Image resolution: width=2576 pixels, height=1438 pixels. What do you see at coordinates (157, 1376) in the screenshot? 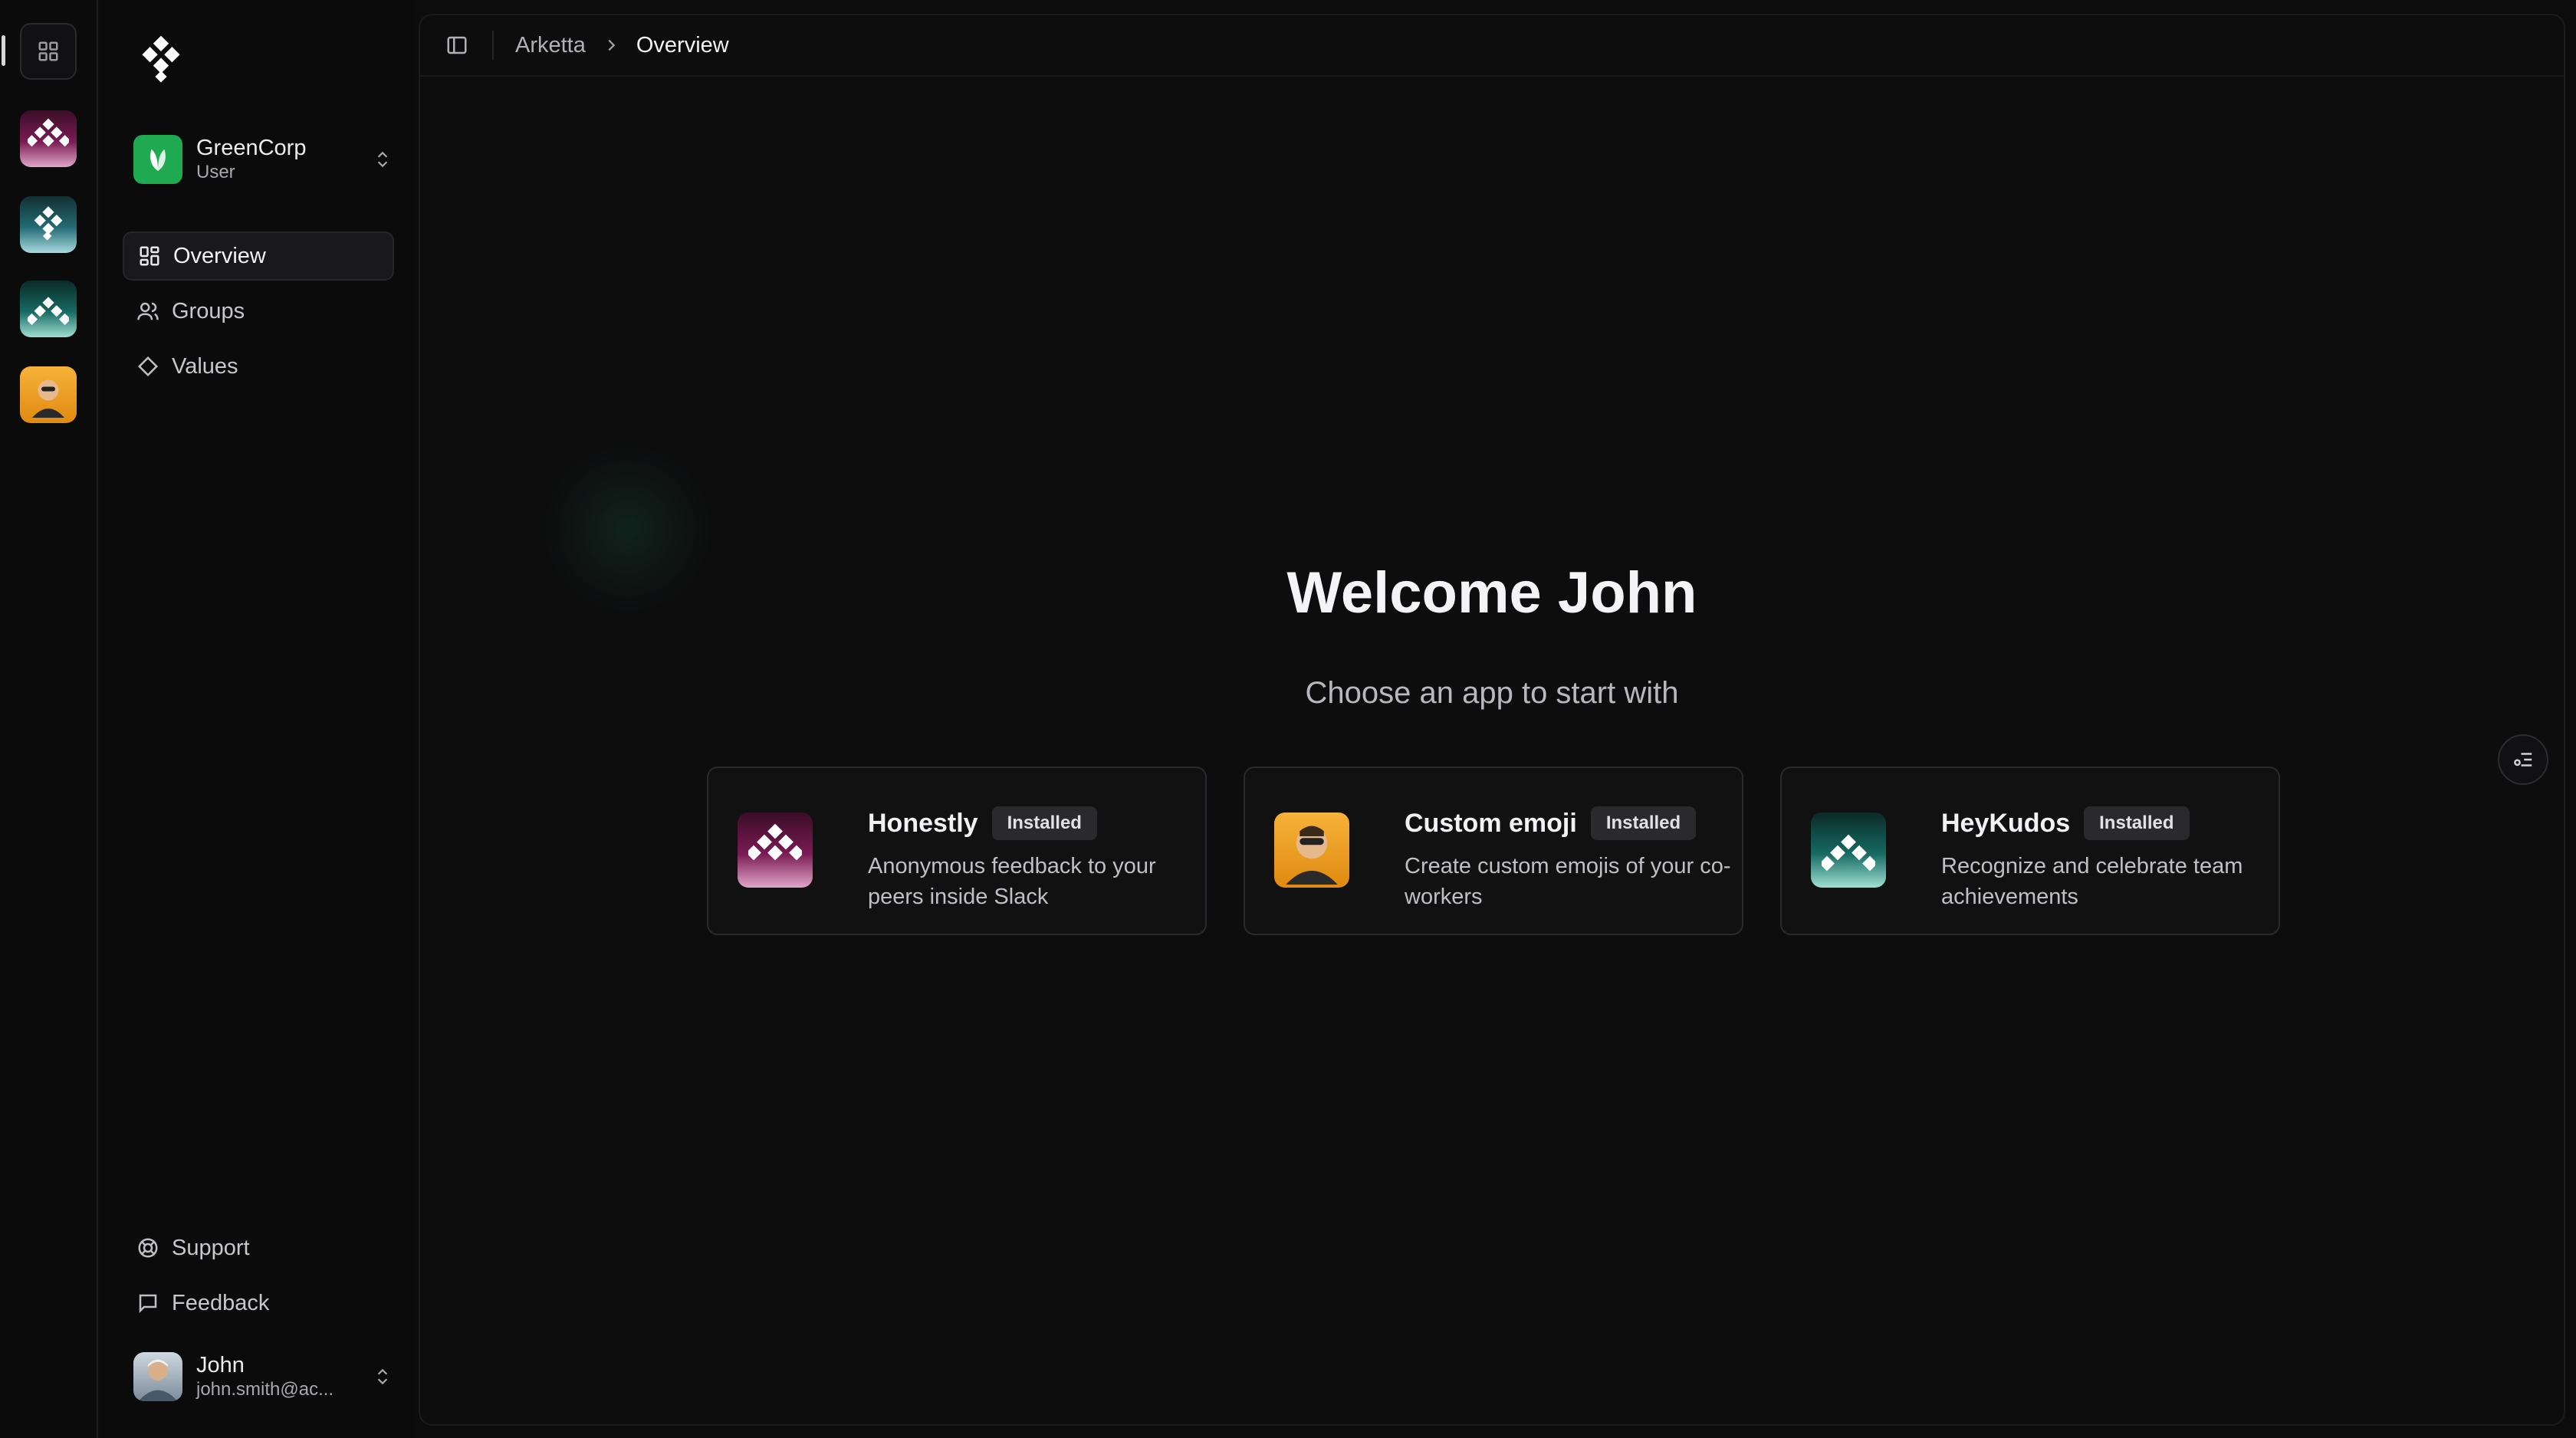
I see `avatar` at bounding box center [157, 1376].